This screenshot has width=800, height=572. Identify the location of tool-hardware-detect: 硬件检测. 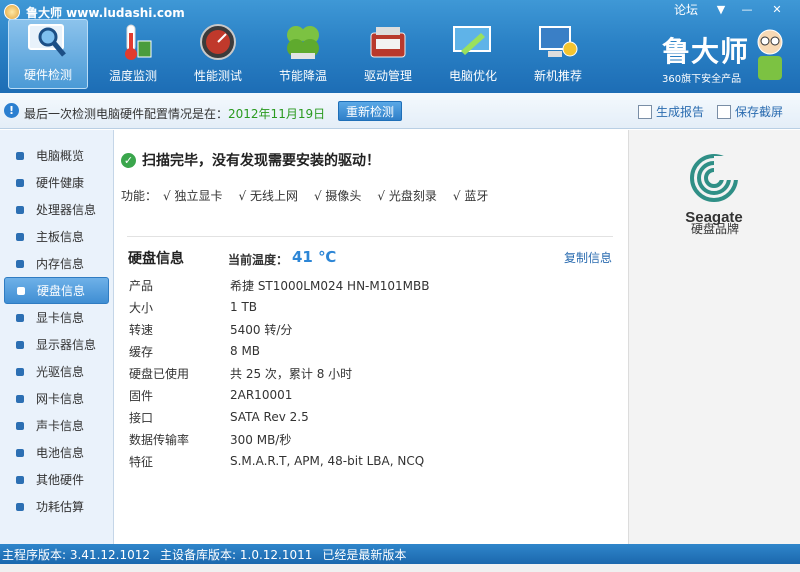
(48, 54).